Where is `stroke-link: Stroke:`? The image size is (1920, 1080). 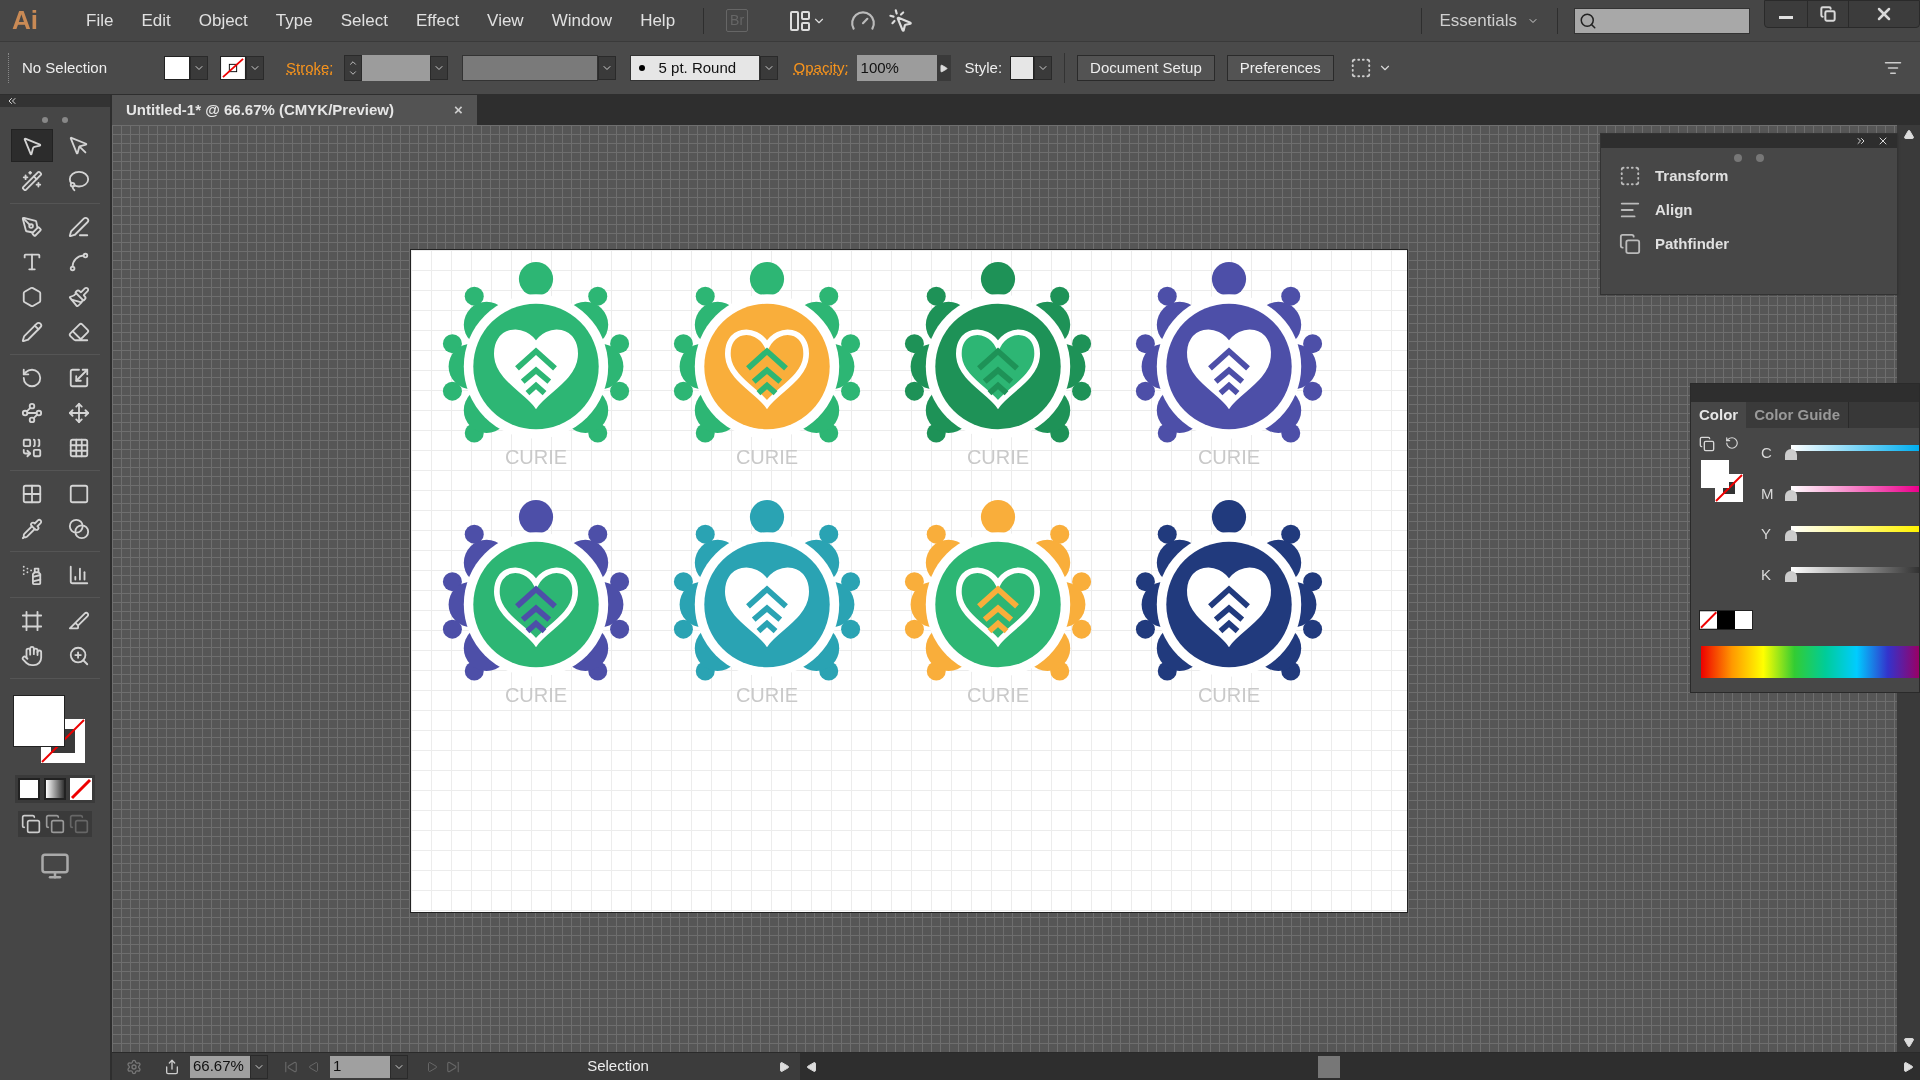
stroke-link: Stroke: is located at coordinates (310, 68).